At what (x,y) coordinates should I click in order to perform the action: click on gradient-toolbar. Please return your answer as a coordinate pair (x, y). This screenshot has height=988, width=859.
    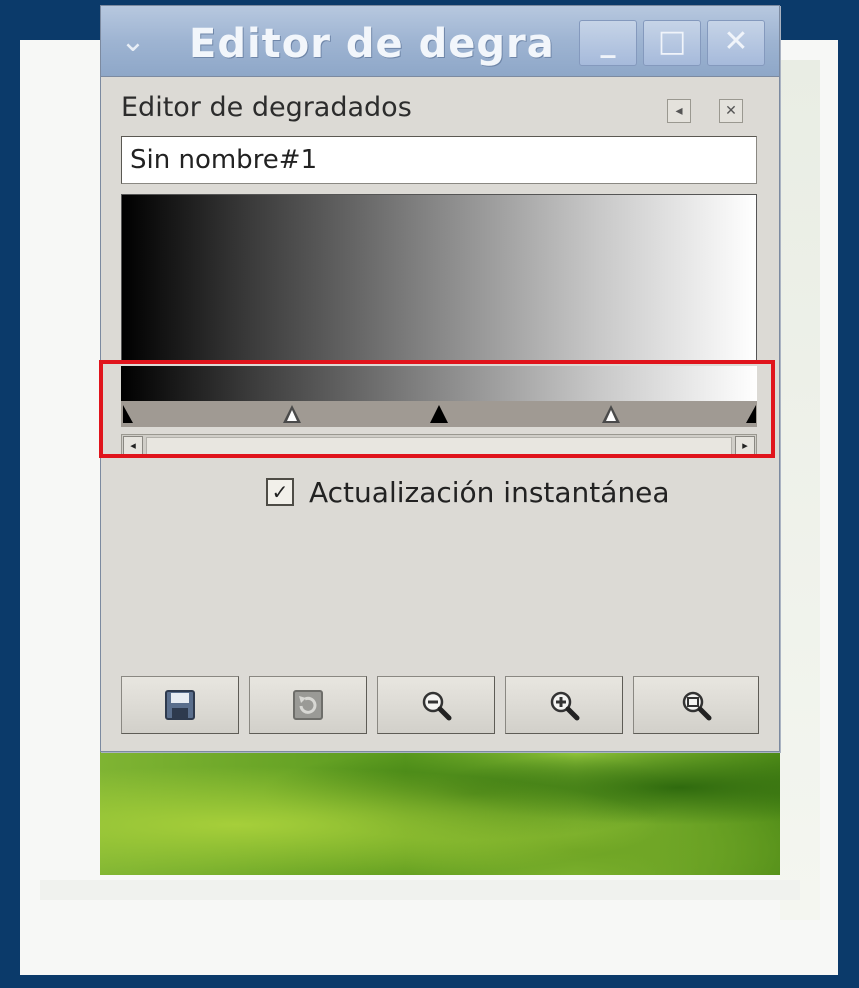
    Looking at the image, I should click on (440, 705).